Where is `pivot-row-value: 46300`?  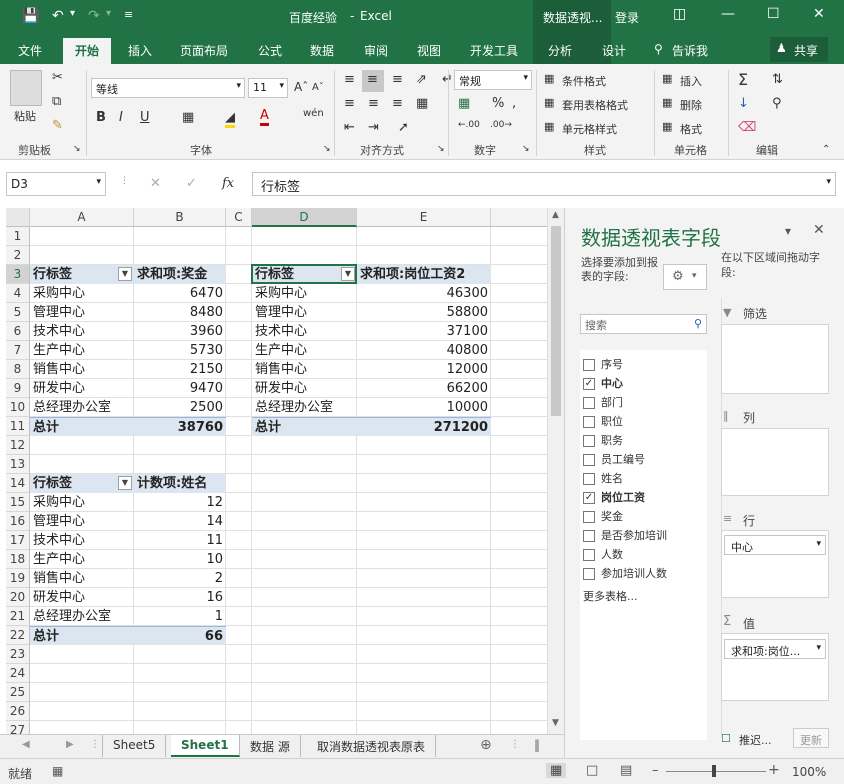 pivot-row-value: 46300 is located at coordinates (424, 293).